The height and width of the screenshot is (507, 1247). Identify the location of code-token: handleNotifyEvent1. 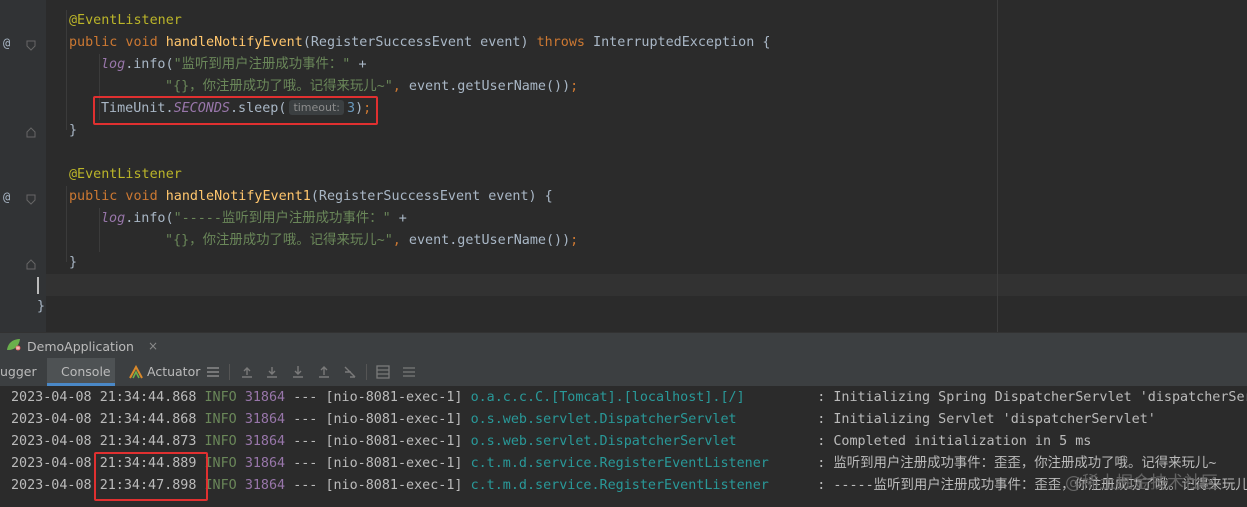
(238, 196).